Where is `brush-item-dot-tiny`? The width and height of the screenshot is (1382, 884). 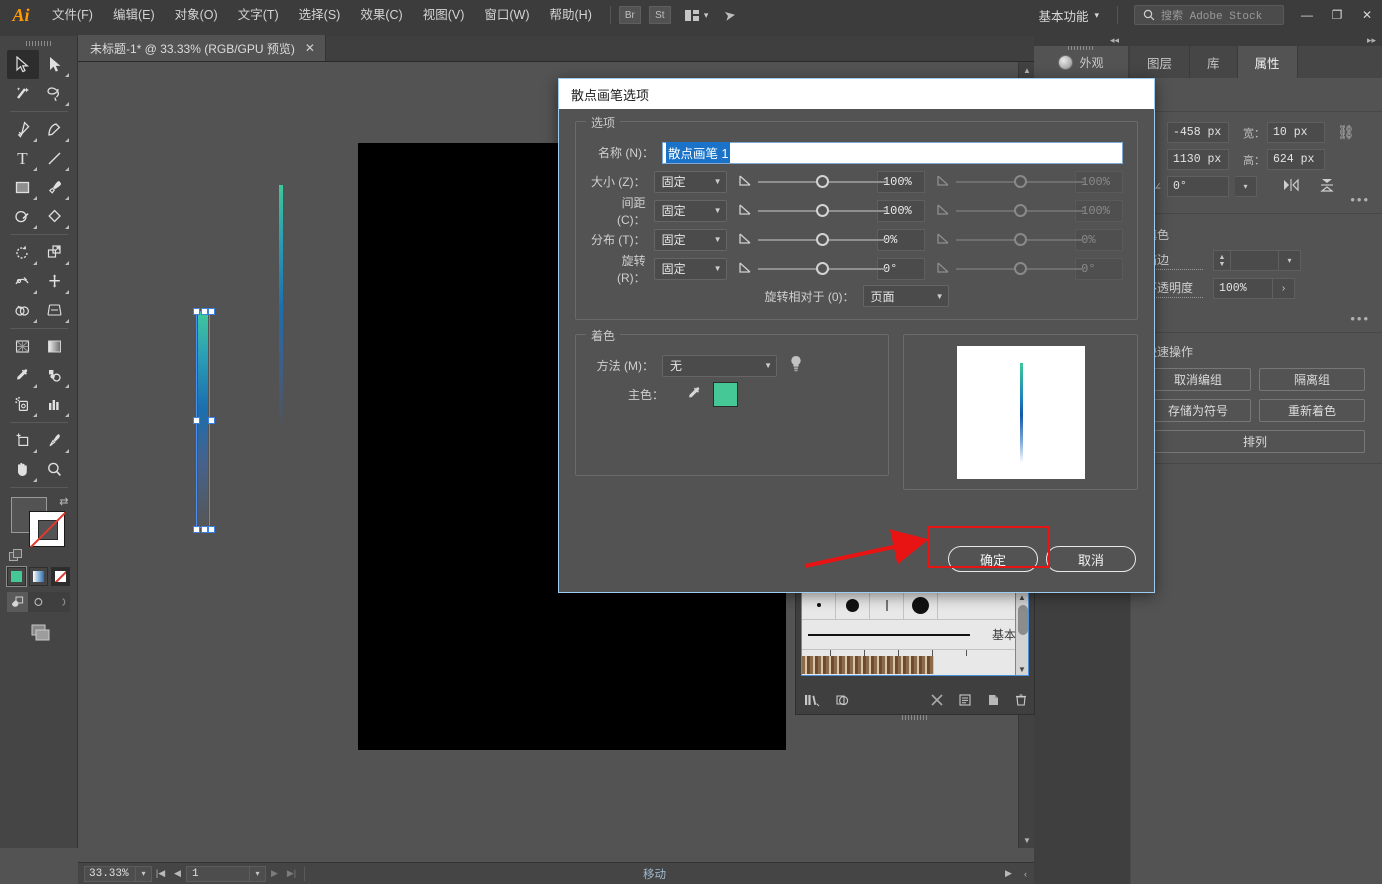 brush-item-dot-tiny is located at coordinates (819, 605).